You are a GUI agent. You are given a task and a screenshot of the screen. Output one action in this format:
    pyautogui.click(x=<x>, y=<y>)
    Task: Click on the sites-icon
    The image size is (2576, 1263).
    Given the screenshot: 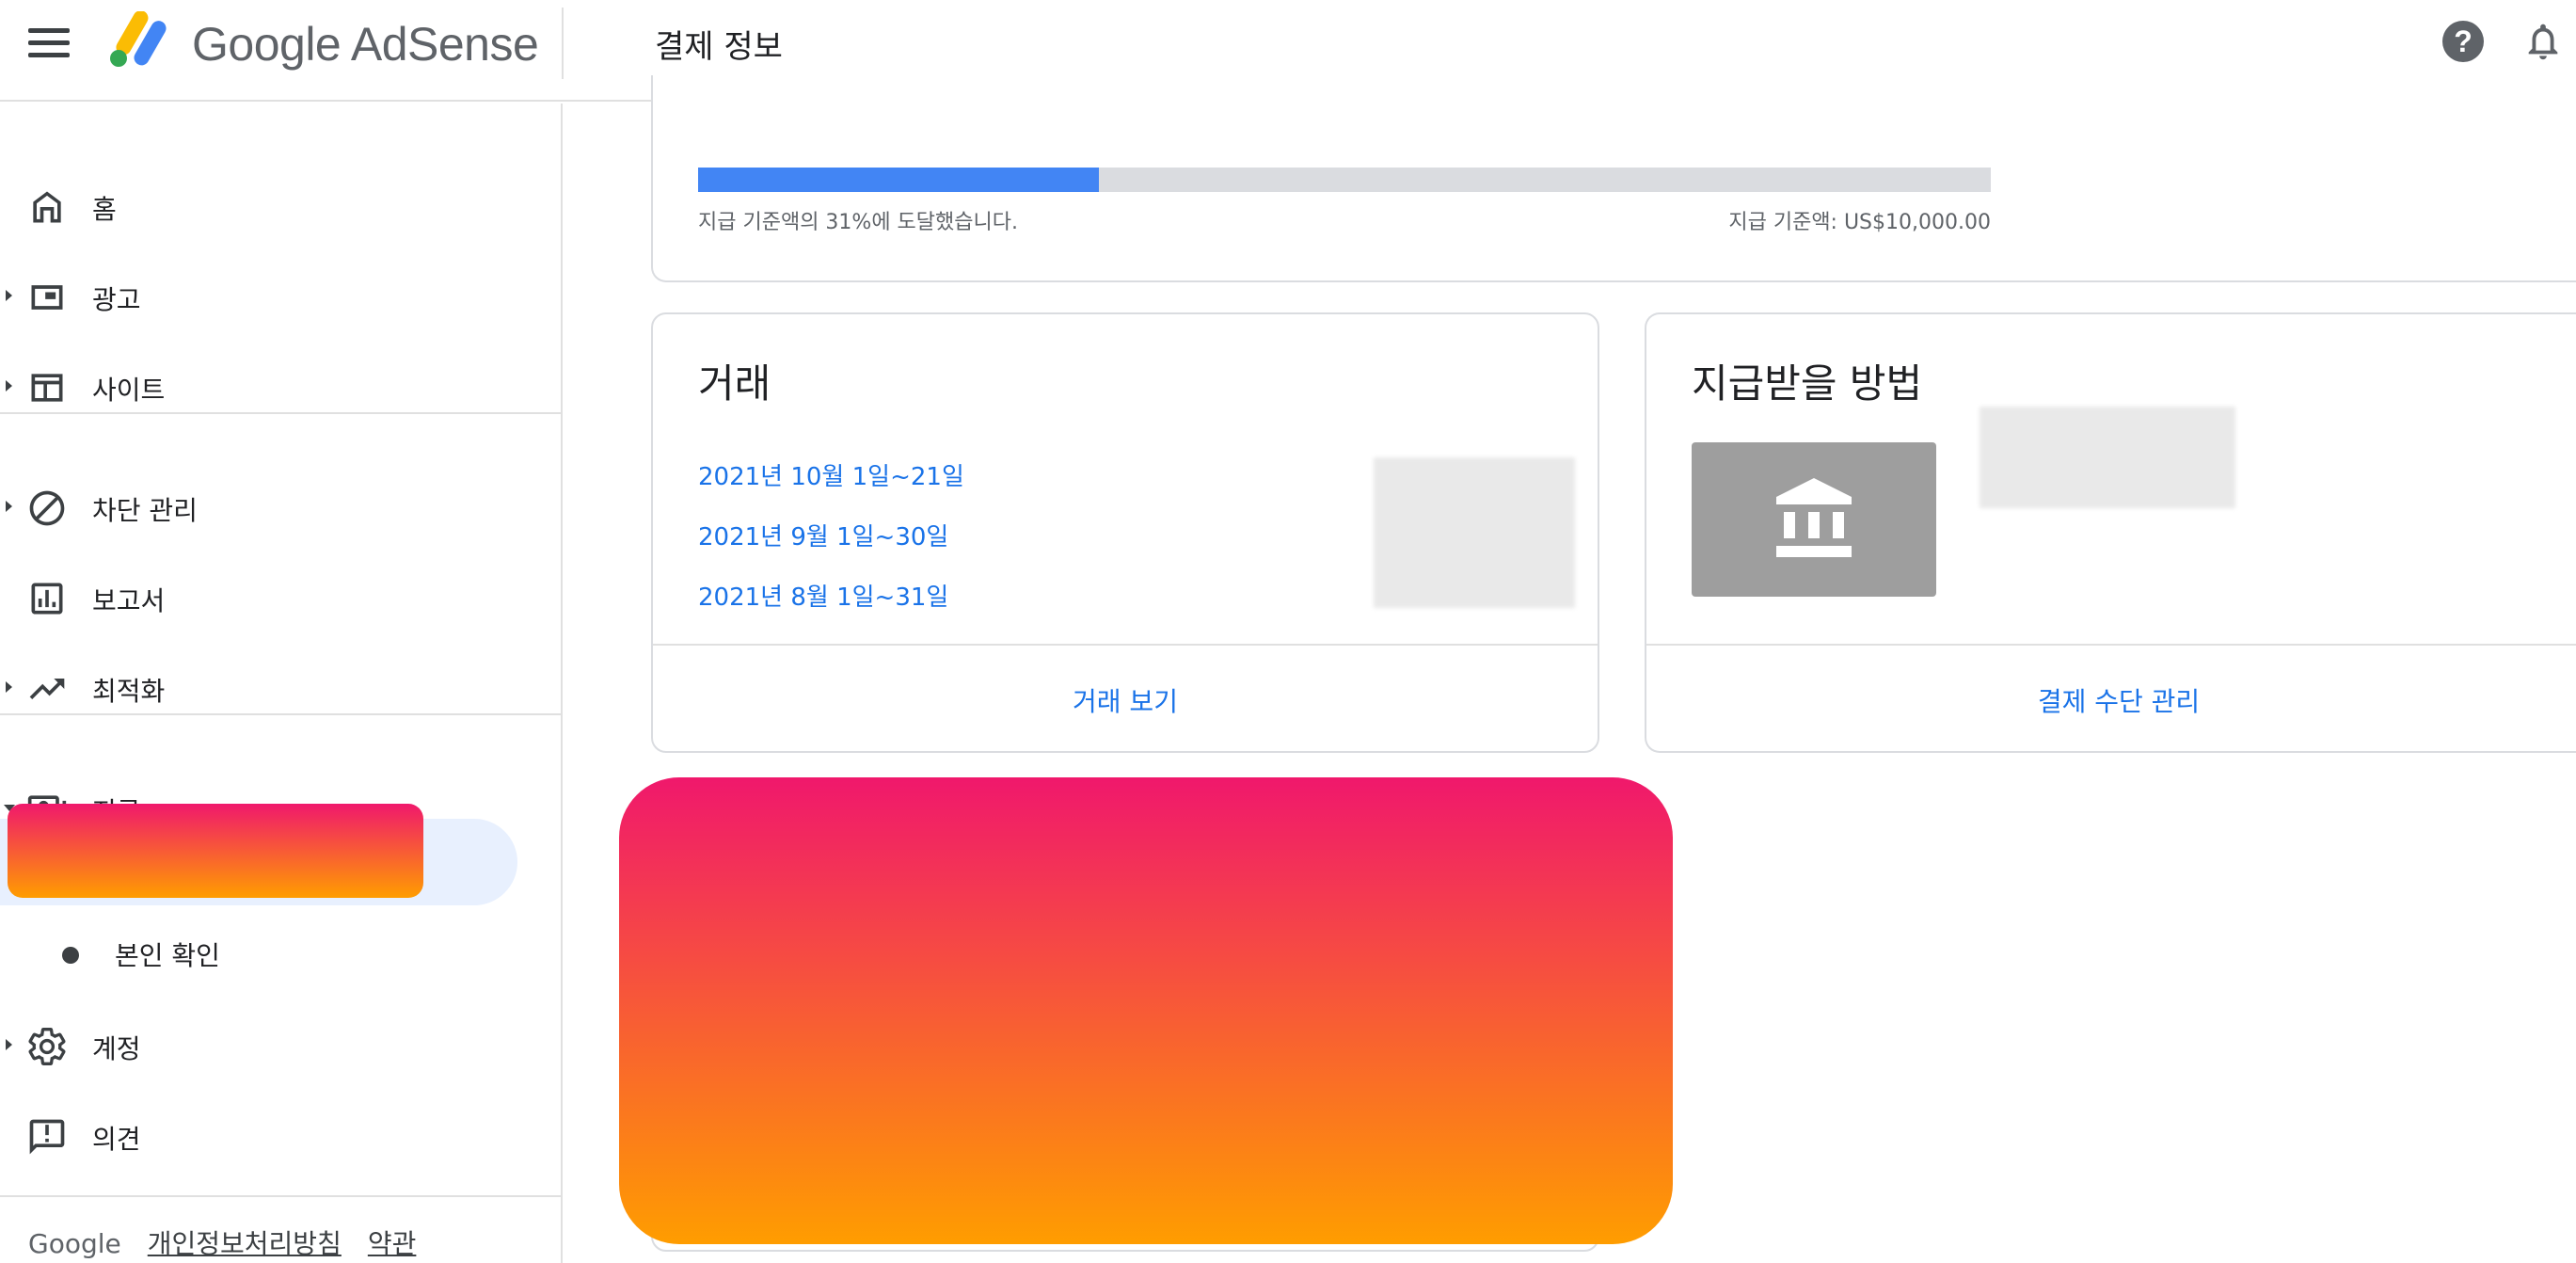 What is the action you would take?
    pyautogui.click(x=47, y=388)
    